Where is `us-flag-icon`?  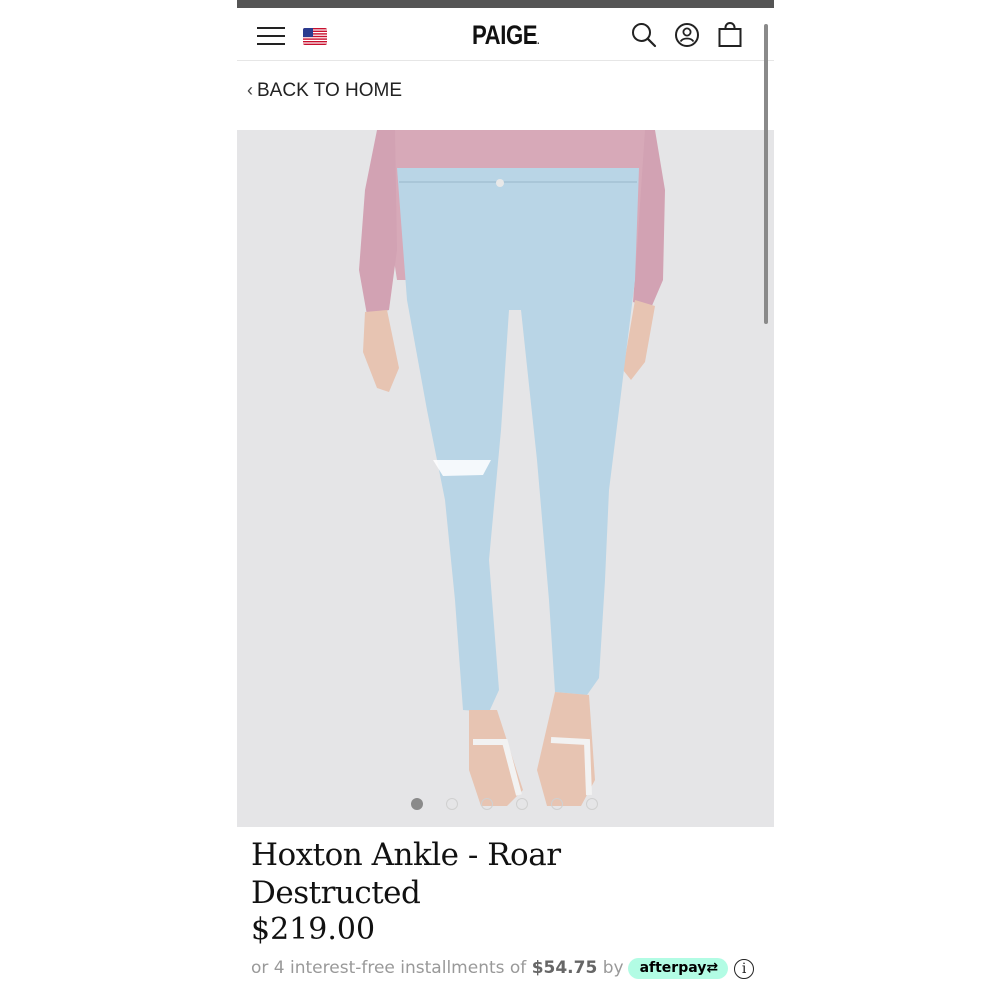 us-flag-icon is located at coordinates (315, 36).